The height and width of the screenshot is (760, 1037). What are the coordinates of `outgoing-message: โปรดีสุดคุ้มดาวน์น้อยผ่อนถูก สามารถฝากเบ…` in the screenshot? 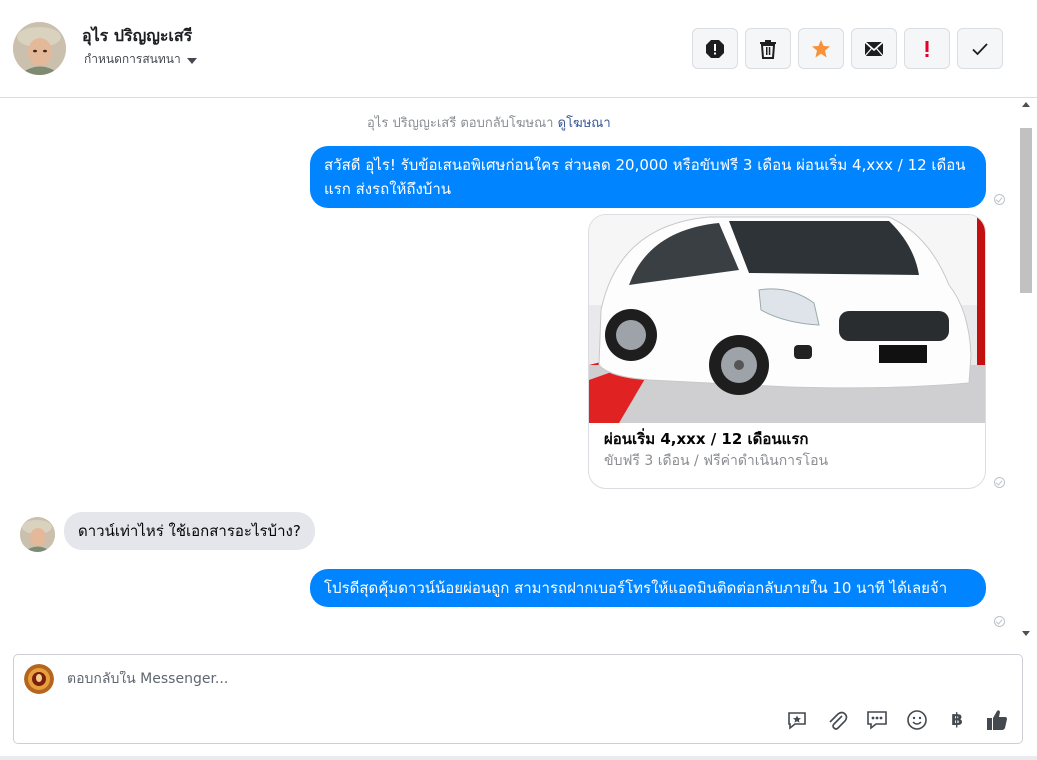 It's located at (648, 588).